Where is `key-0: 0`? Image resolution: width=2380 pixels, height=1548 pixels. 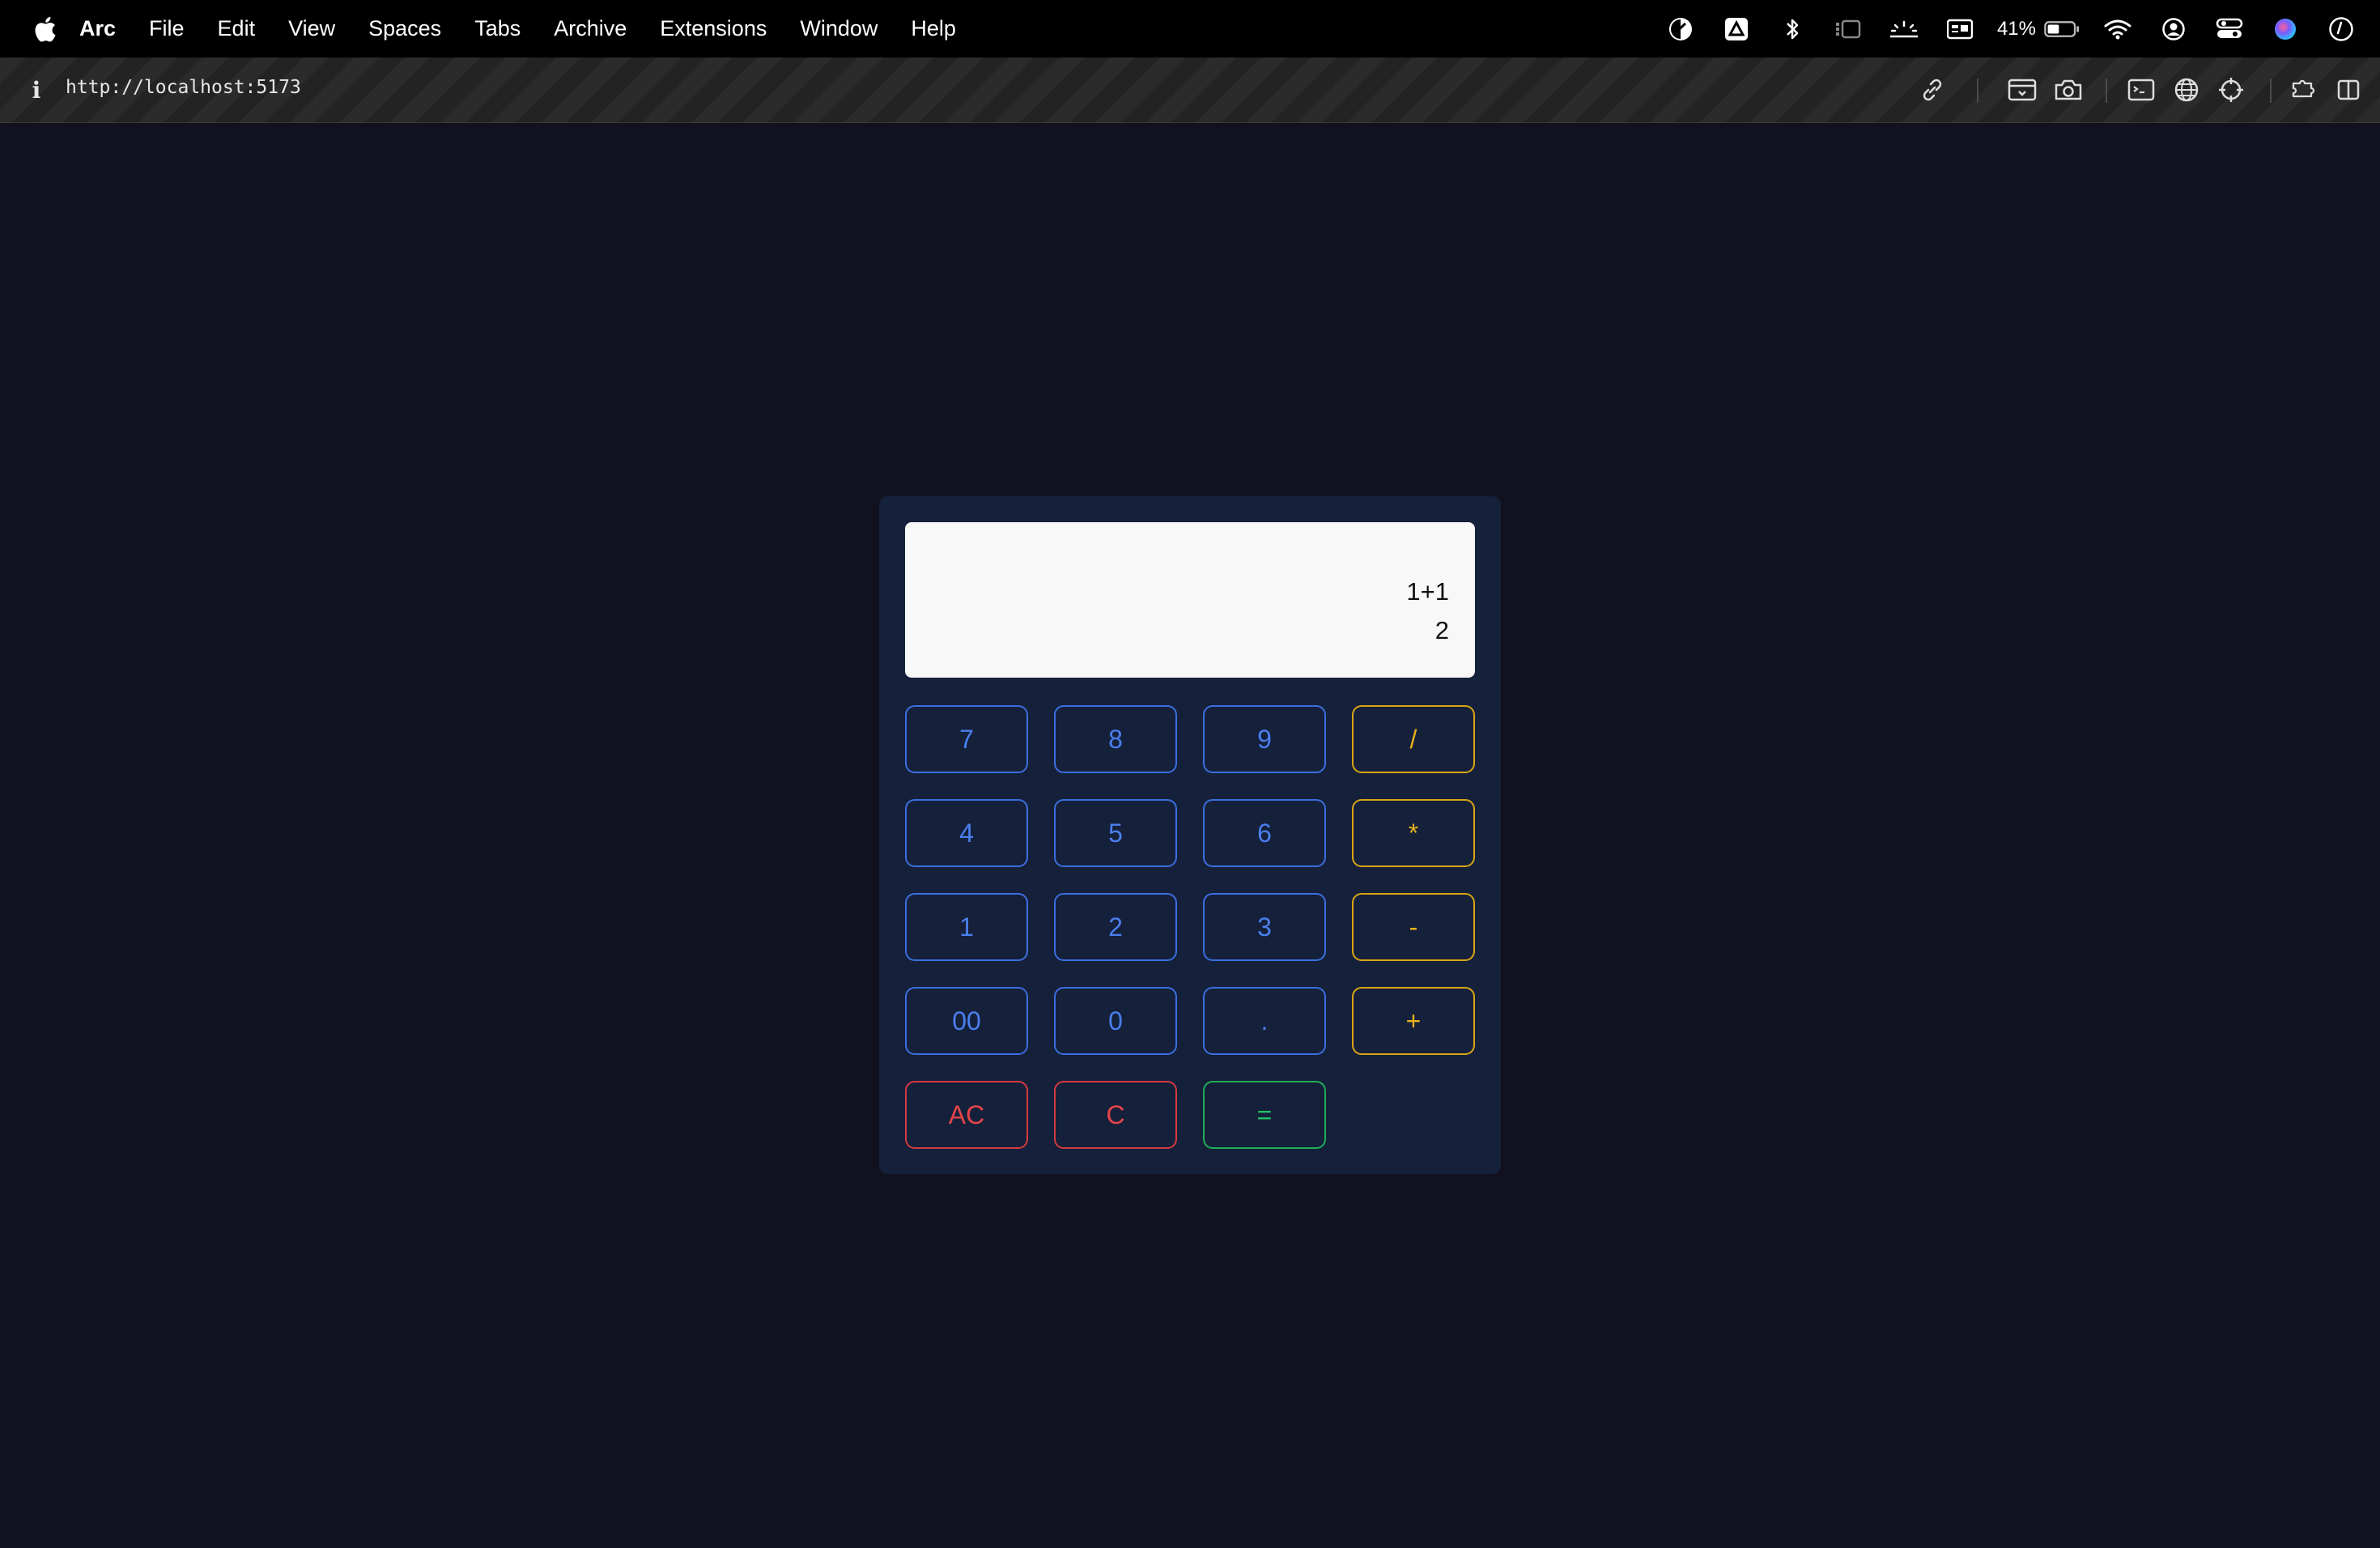
key-0: 0 is located at coordinates (1115, 1021).